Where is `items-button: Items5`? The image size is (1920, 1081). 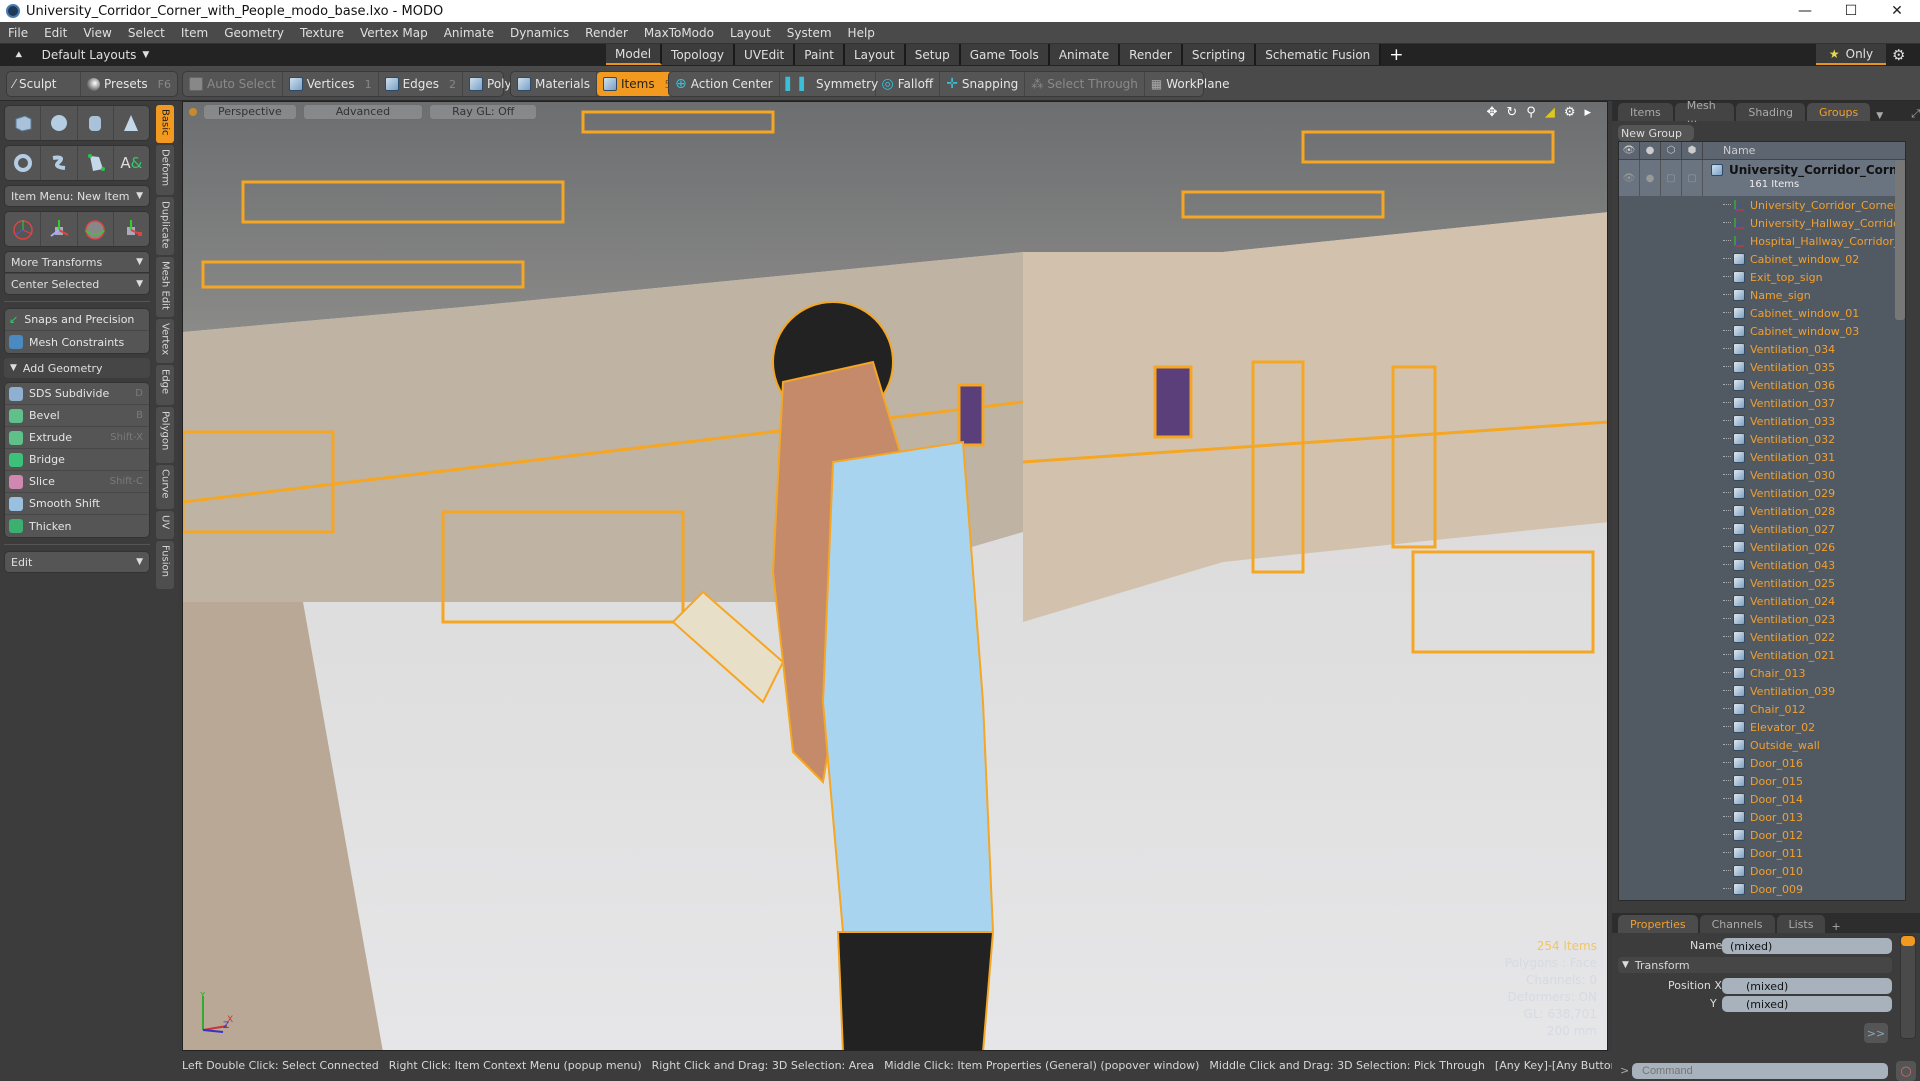
items-button: Items5 is located at coordinates (637, 84).